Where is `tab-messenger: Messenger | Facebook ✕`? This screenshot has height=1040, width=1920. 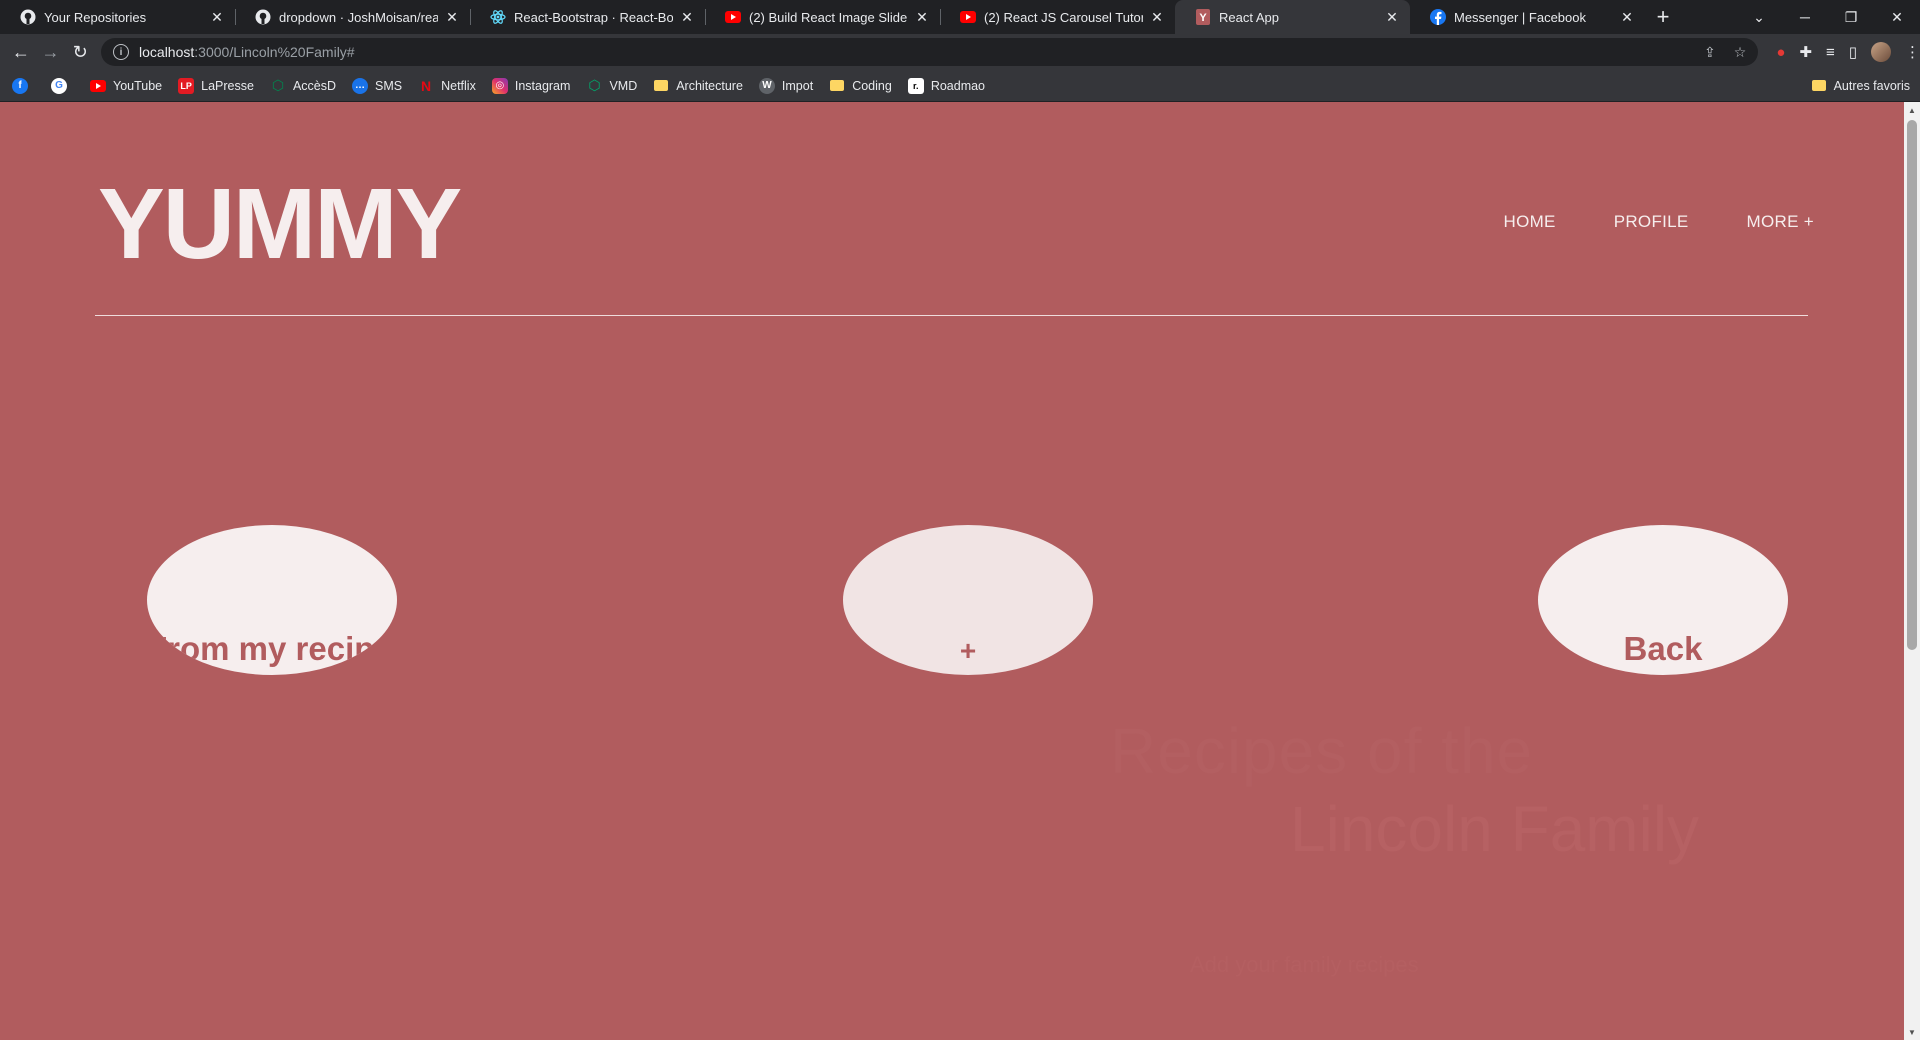
tab-messenger: Messenger | Facebook ✕ is located at coordinates (1527, 17).